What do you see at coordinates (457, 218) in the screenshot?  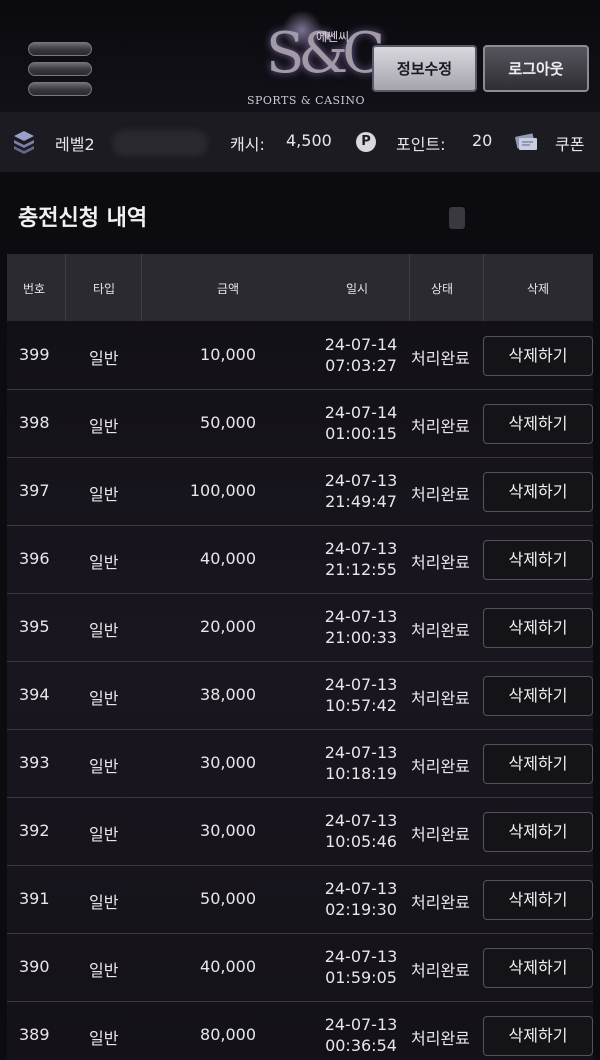 I see `title-decoration` at bounding box center [457, 218].